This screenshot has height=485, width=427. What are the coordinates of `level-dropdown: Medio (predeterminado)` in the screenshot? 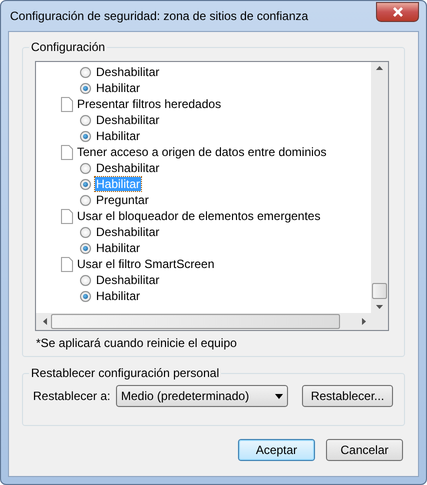 It's located at (202, 396).